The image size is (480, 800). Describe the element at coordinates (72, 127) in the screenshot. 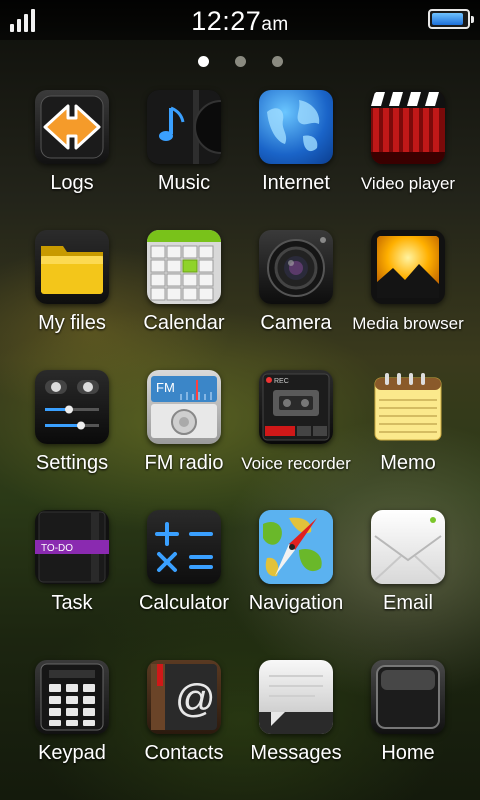

I see `logs-icon` at that location.